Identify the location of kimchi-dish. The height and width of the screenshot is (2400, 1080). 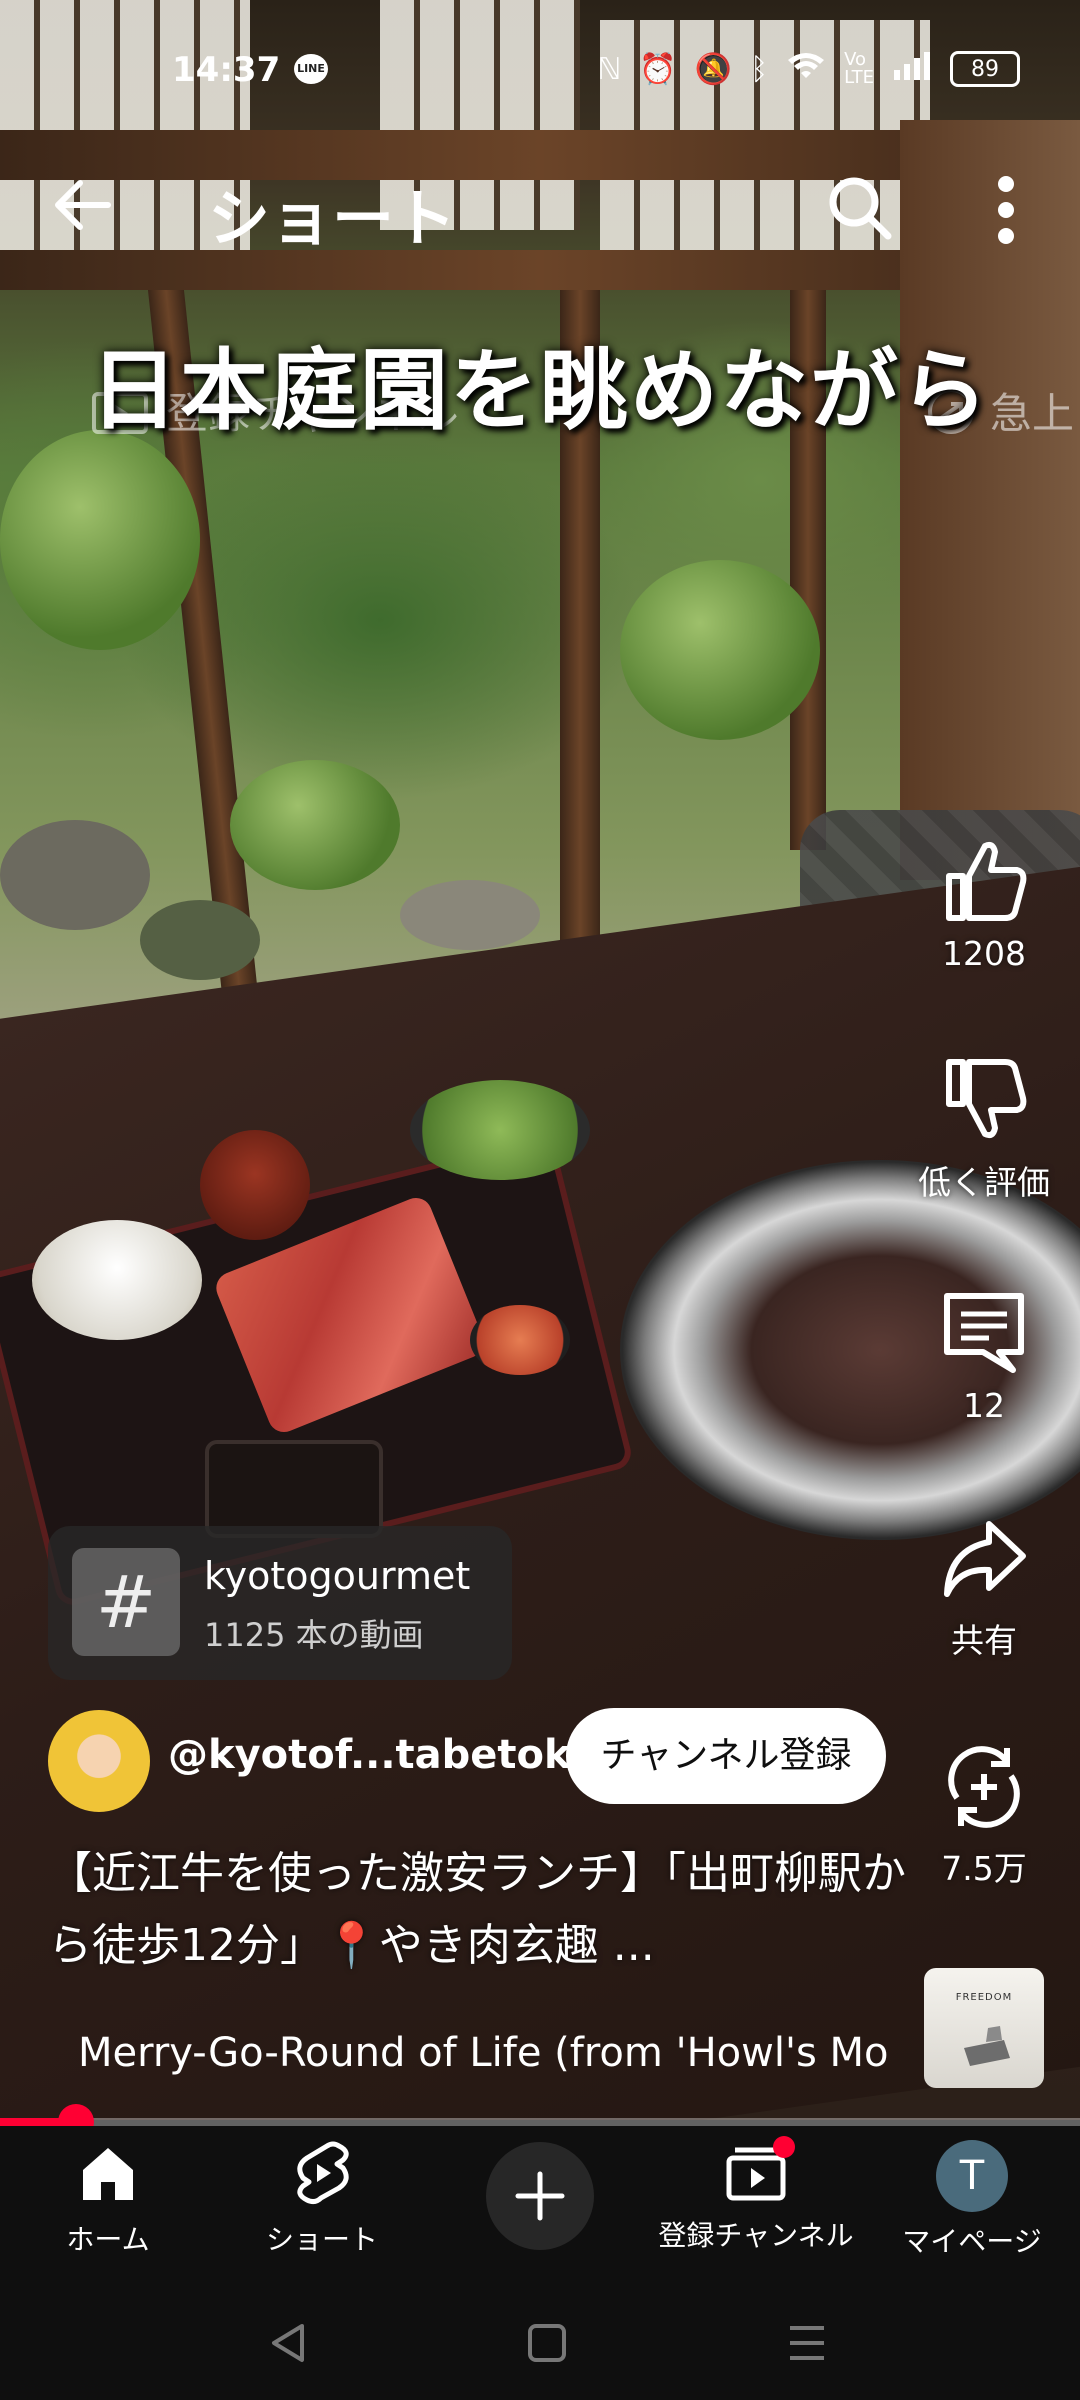
(520, 1340).